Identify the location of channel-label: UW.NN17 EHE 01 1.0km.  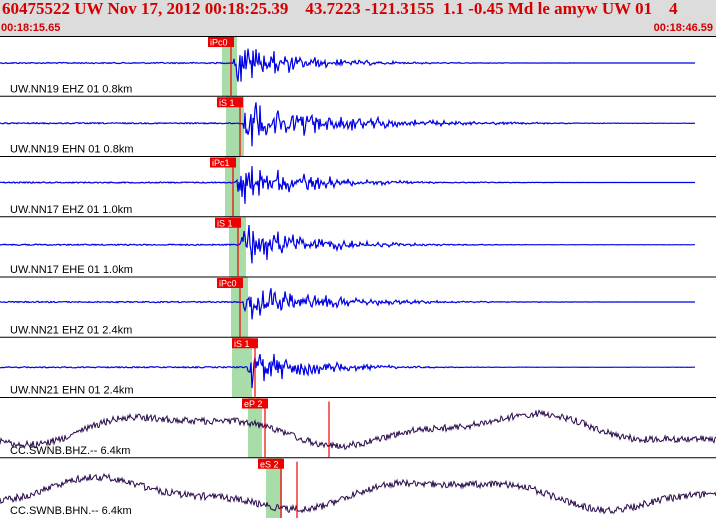
(71, 270).